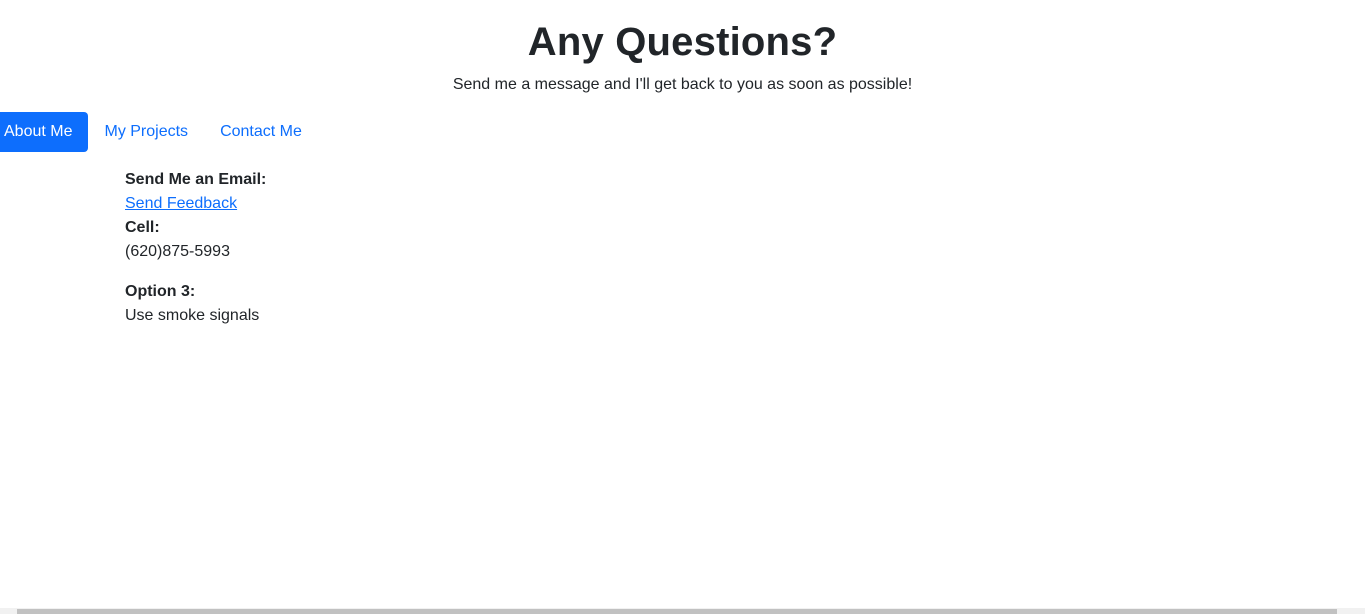 The image size is (1365, 614). What do you see at coordinates (677, 611) in the screenshot?
I see `scrollbar-thumb` at bounding box center [677, 611].